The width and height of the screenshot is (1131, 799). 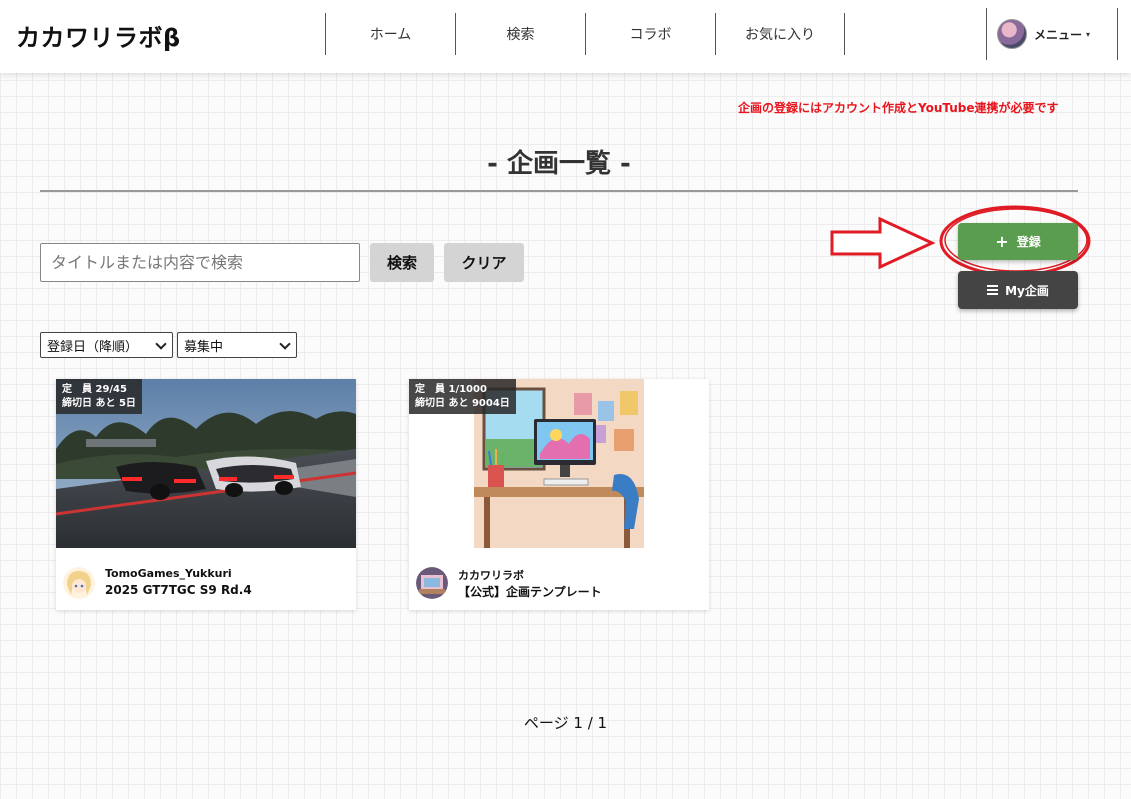 What do you see at coordinates (93, 347) in the screenshot?
I see `sort-select-value: 登録日（降順）` at bounding box center [93, 347].